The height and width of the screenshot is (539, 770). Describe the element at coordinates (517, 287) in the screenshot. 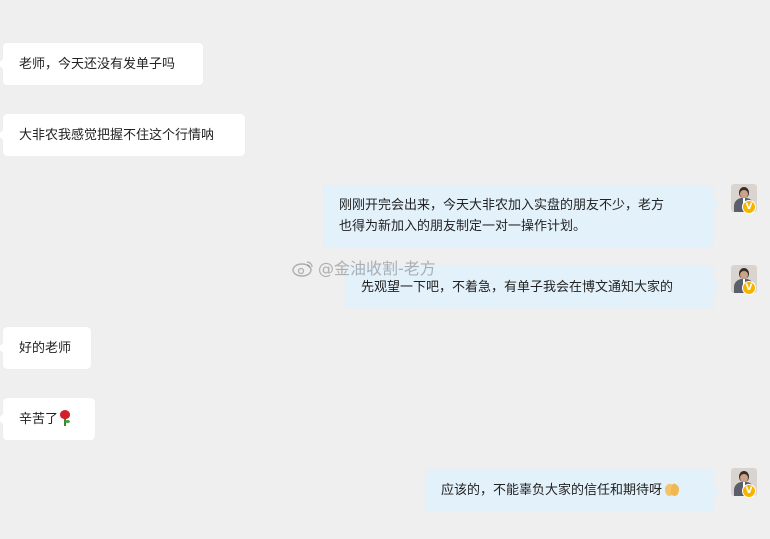

I see `message-text: 先观望一下吧，不着急，有单子我会在博文通知大家的` at that location.